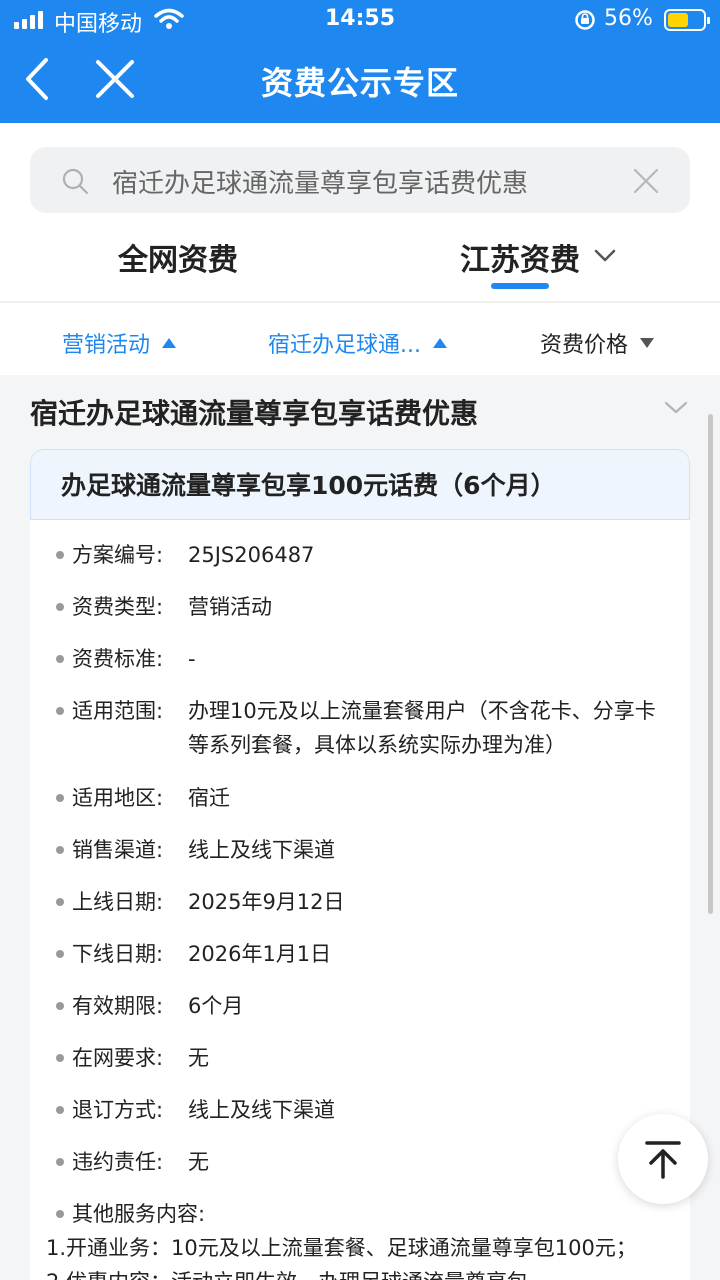 The image size is (720, 1280). Describe the element at coordinates (118, 1110) in the screenshot. I see `detail-label: 退订方式:` at that location.